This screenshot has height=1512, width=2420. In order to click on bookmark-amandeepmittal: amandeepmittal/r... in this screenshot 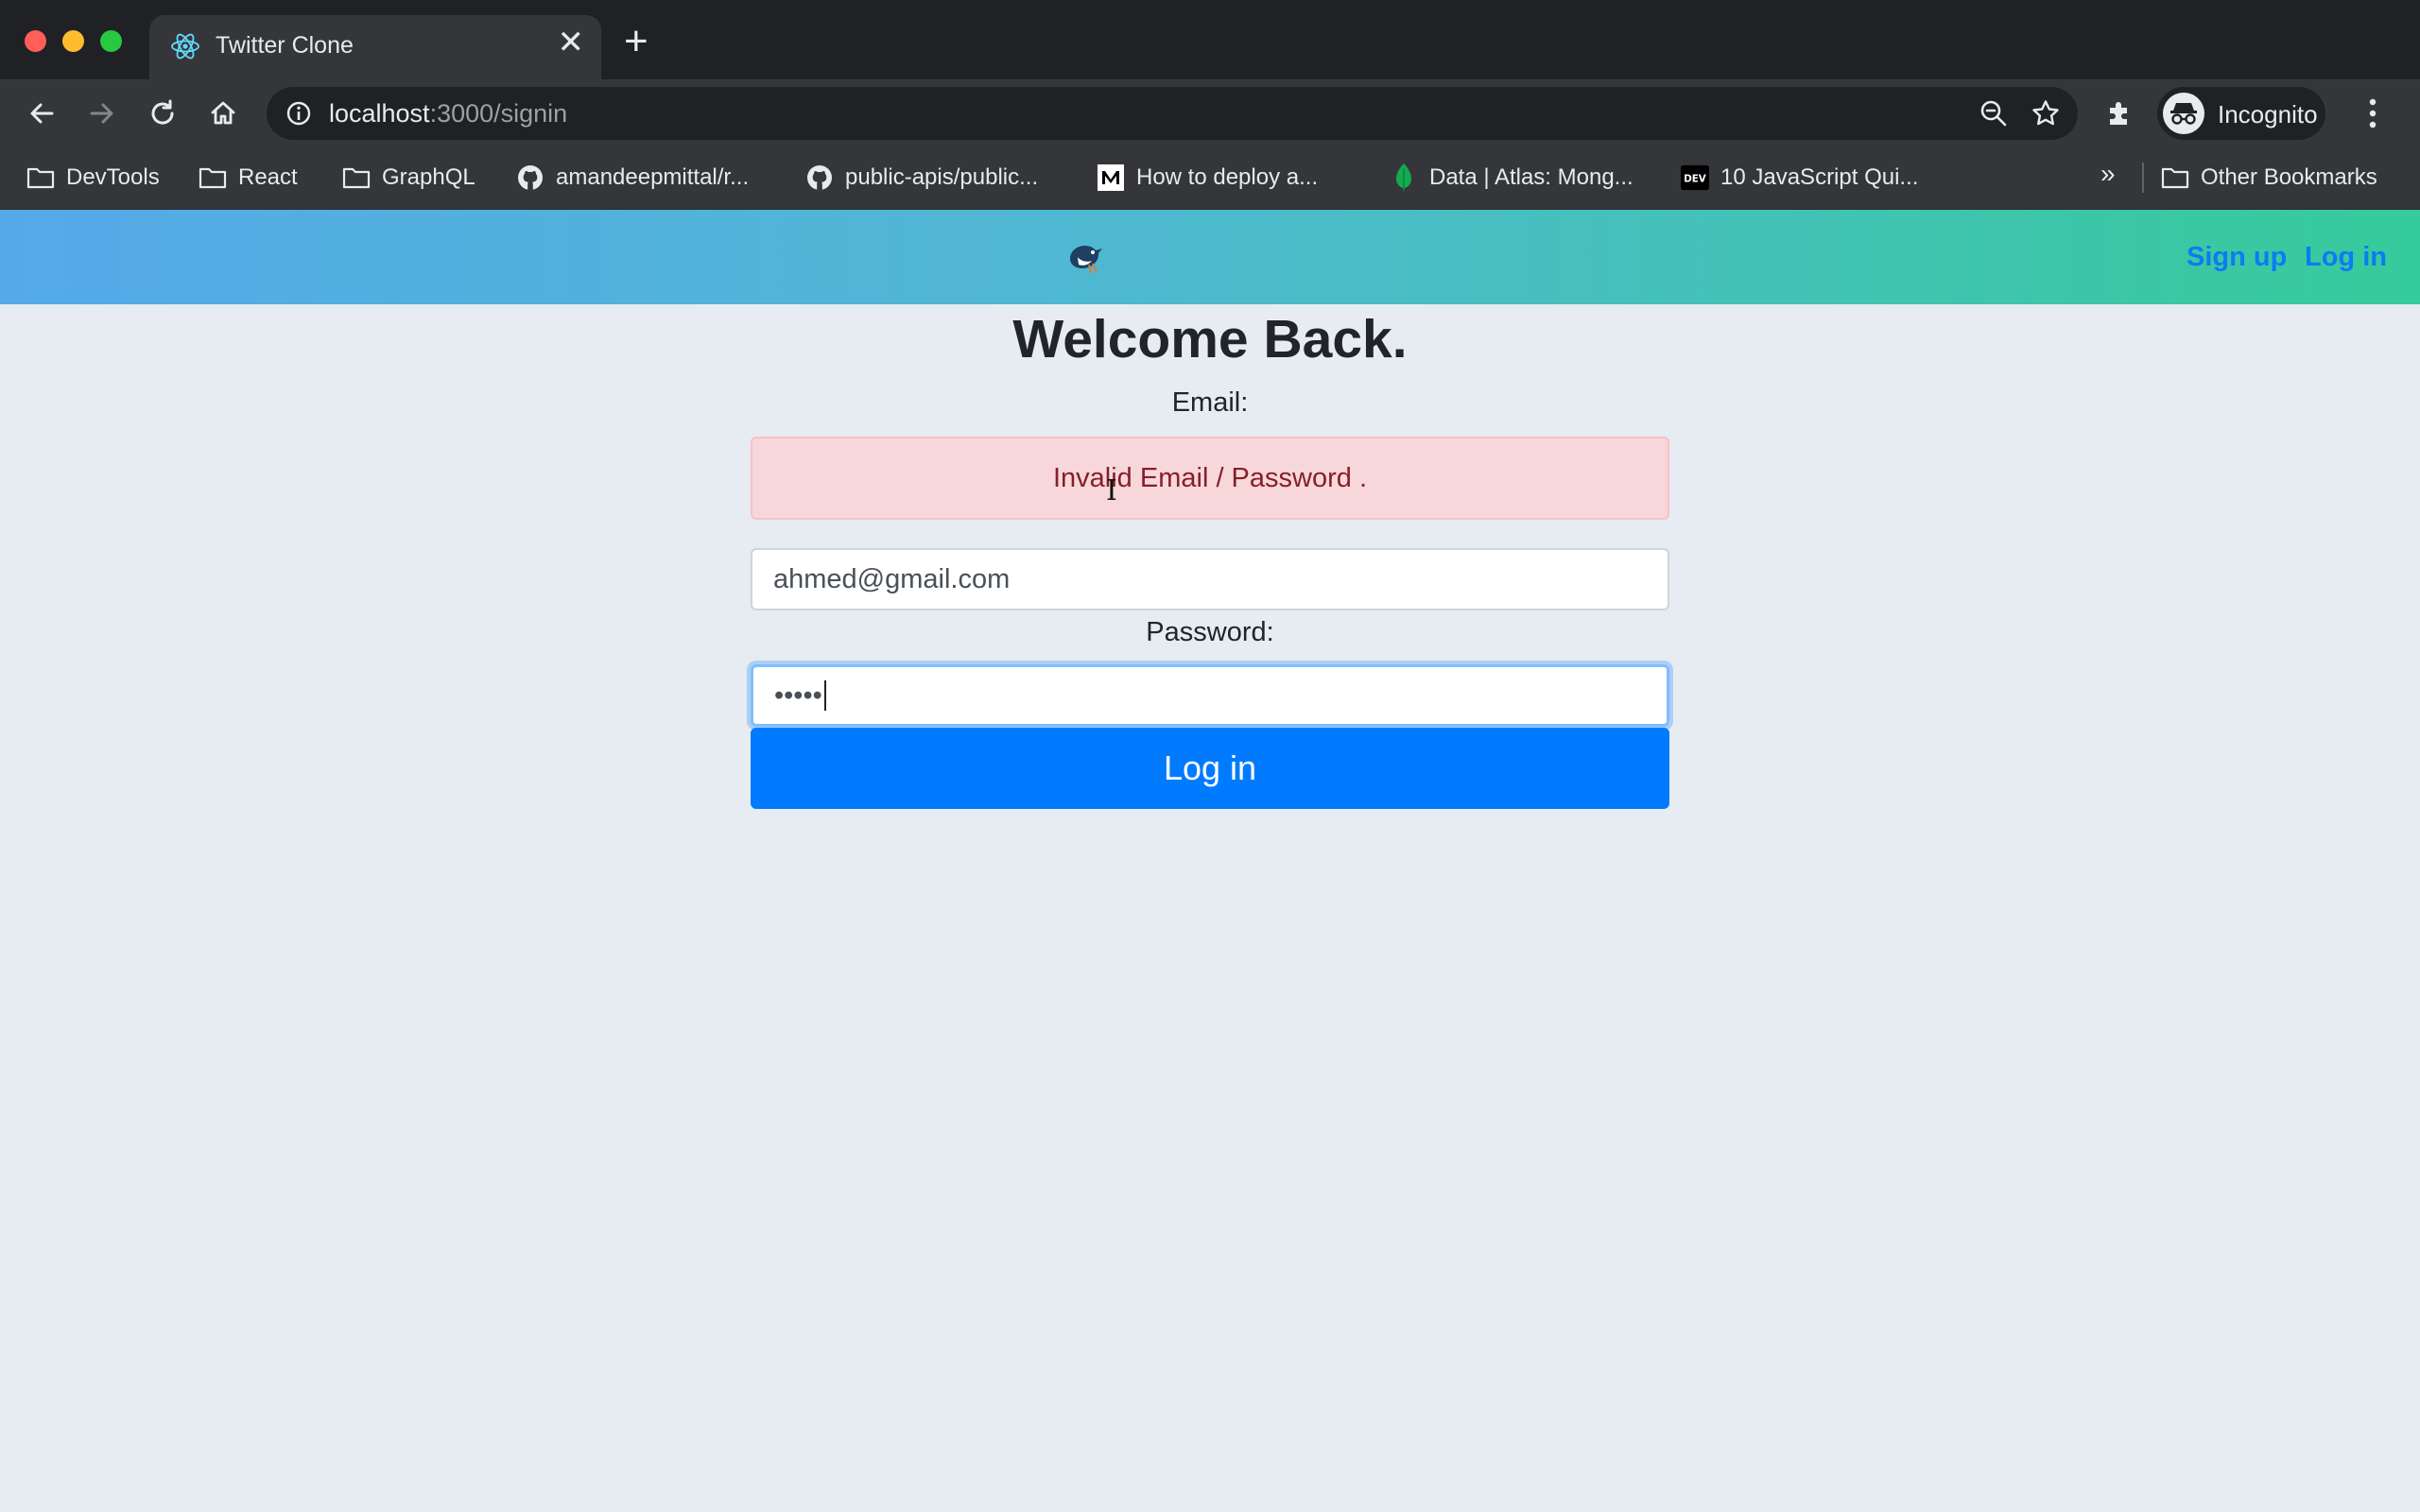, I will do `click(632, 178)`.